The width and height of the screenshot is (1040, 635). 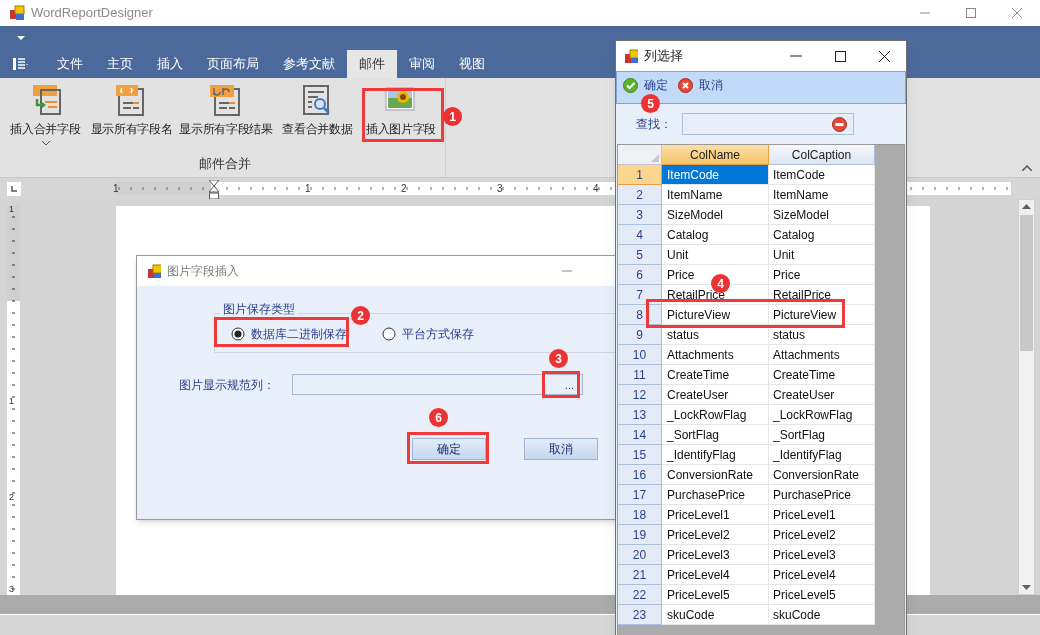 What do you see at coordinates (640, 595) in the screenshot?
I see `row-header: 22` at bounding box center [640, 595].